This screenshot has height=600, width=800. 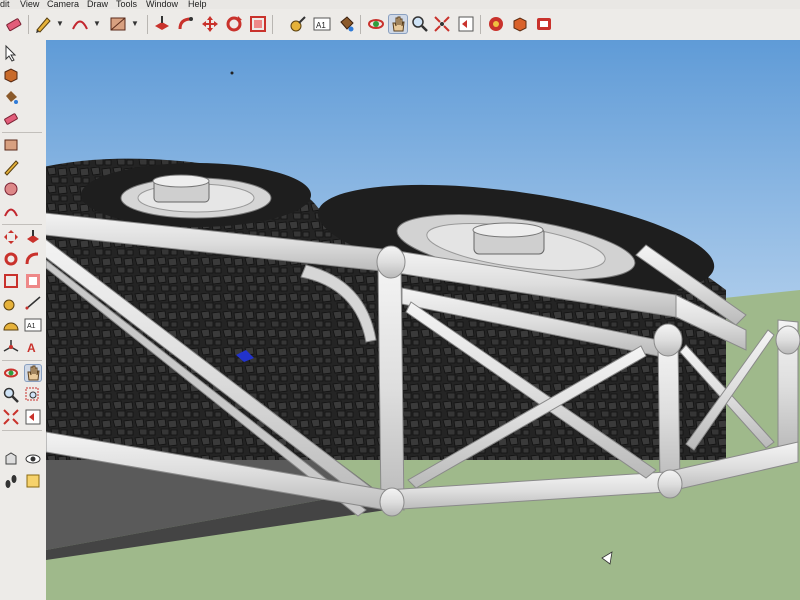 I want to click on previous-view-icon, so click(x=466, y=24).